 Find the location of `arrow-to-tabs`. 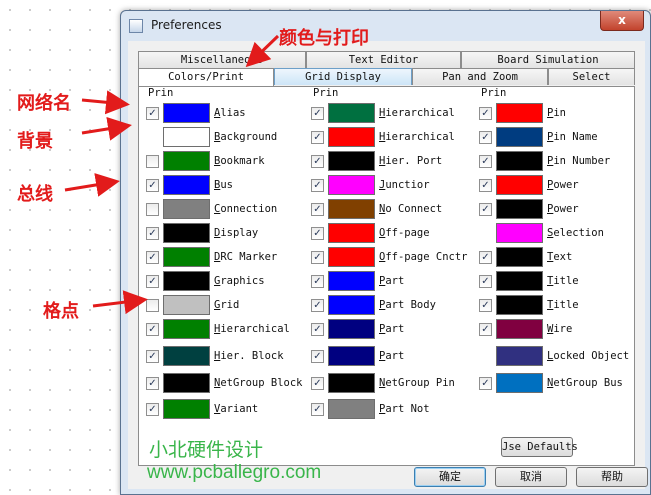

arrow-to-tabs is located at coordinates (262, 51).